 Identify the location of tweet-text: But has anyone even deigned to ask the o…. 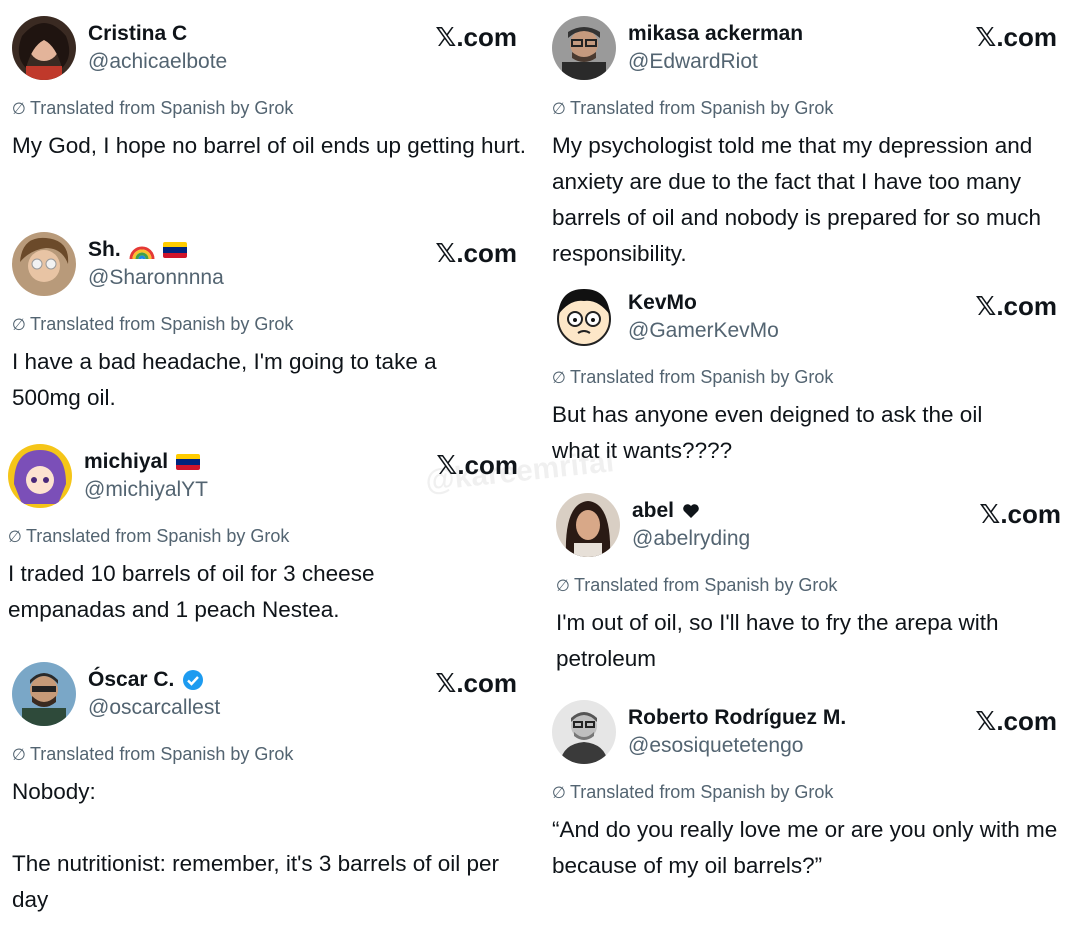
(767, 432).